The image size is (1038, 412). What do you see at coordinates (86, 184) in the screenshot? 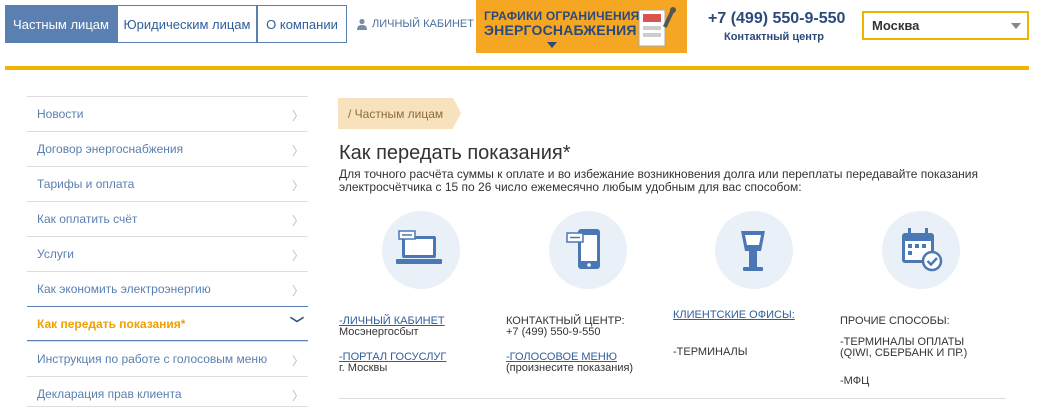
I see `sidebar-item-label: Тарифы и оплата` at bounding box center [86, 184].